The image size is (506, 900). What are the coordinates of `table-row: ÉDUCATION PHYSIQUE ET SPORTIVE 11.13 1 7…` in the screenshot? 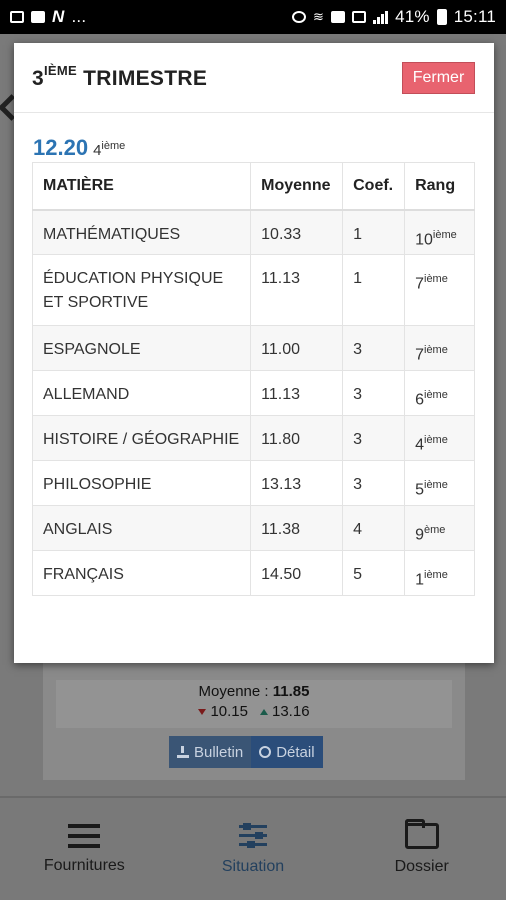 It's located at (253, 290).